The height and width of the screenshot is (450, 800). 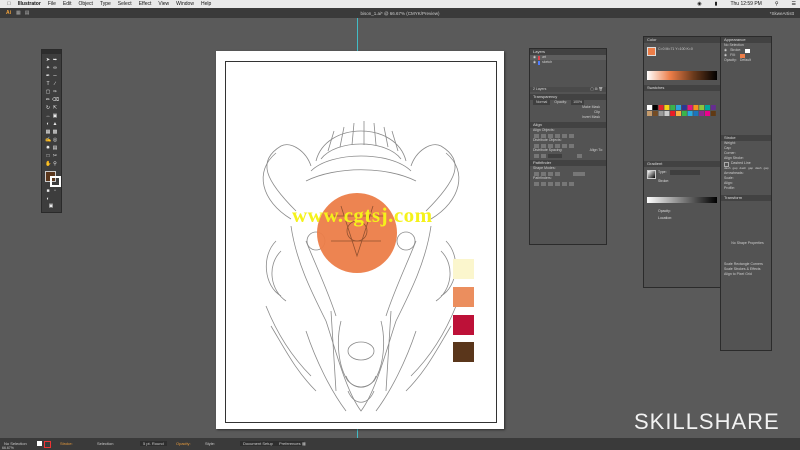 What do you see at coordinates (48, 132) in the screenshot?
I see `mesh-tool-icon: ▦` at bounding box center [48, 132].